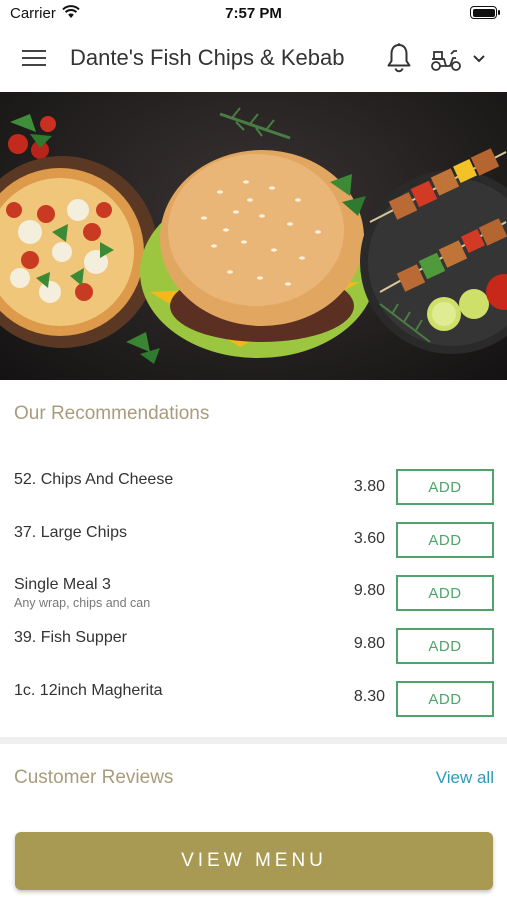  Describe the element at coordinates (254, 861) in the screenshot. I see `view-menu-button: VIEW MENU` at that location.